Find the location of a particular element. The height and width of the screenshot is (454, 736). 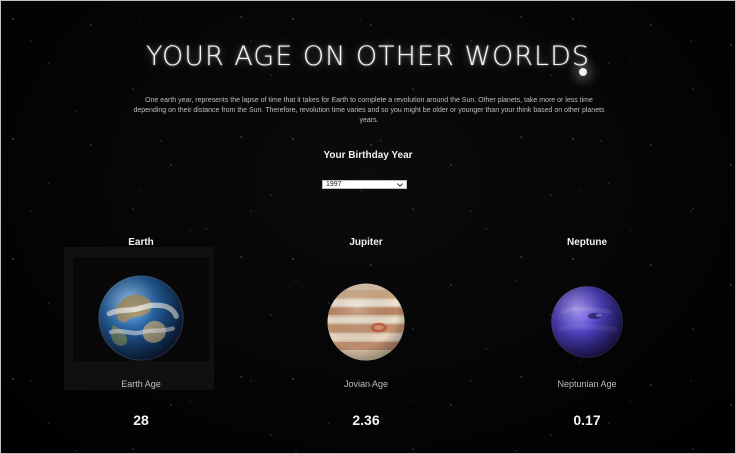

neptunian-age-label: Neptunian Age is located at coordinates (587, 384).